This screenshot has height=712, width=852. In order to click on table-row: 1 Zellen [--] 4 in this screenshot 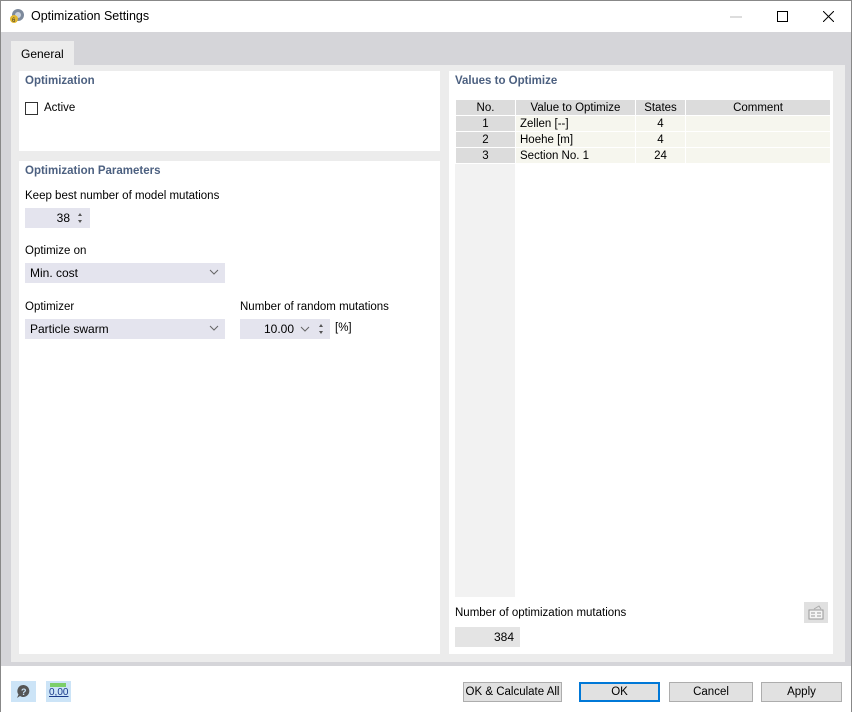, I will do `click(643, 123)`.